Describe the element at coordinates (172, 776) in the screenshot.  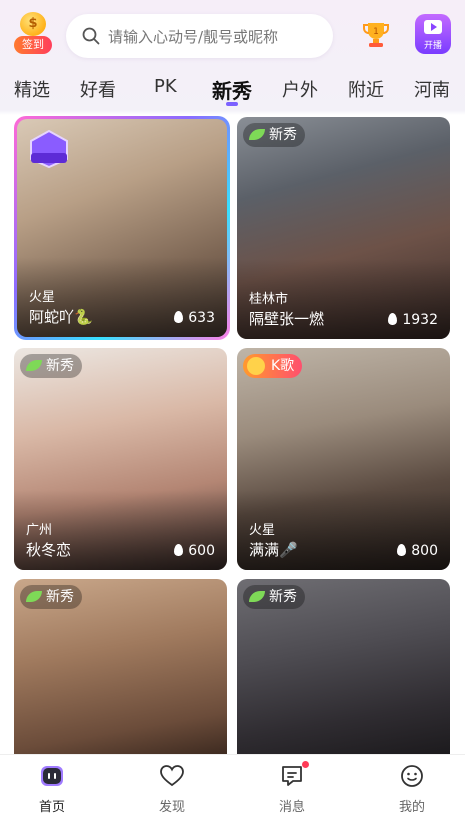
I see `heart-icon` at that location.